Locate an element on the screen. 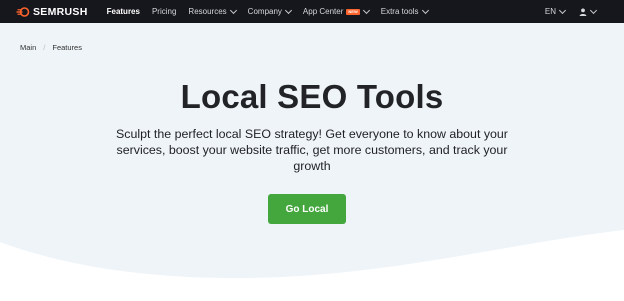  nav-item-extra-tools: Extra tools is located at coordinates (404, 11).